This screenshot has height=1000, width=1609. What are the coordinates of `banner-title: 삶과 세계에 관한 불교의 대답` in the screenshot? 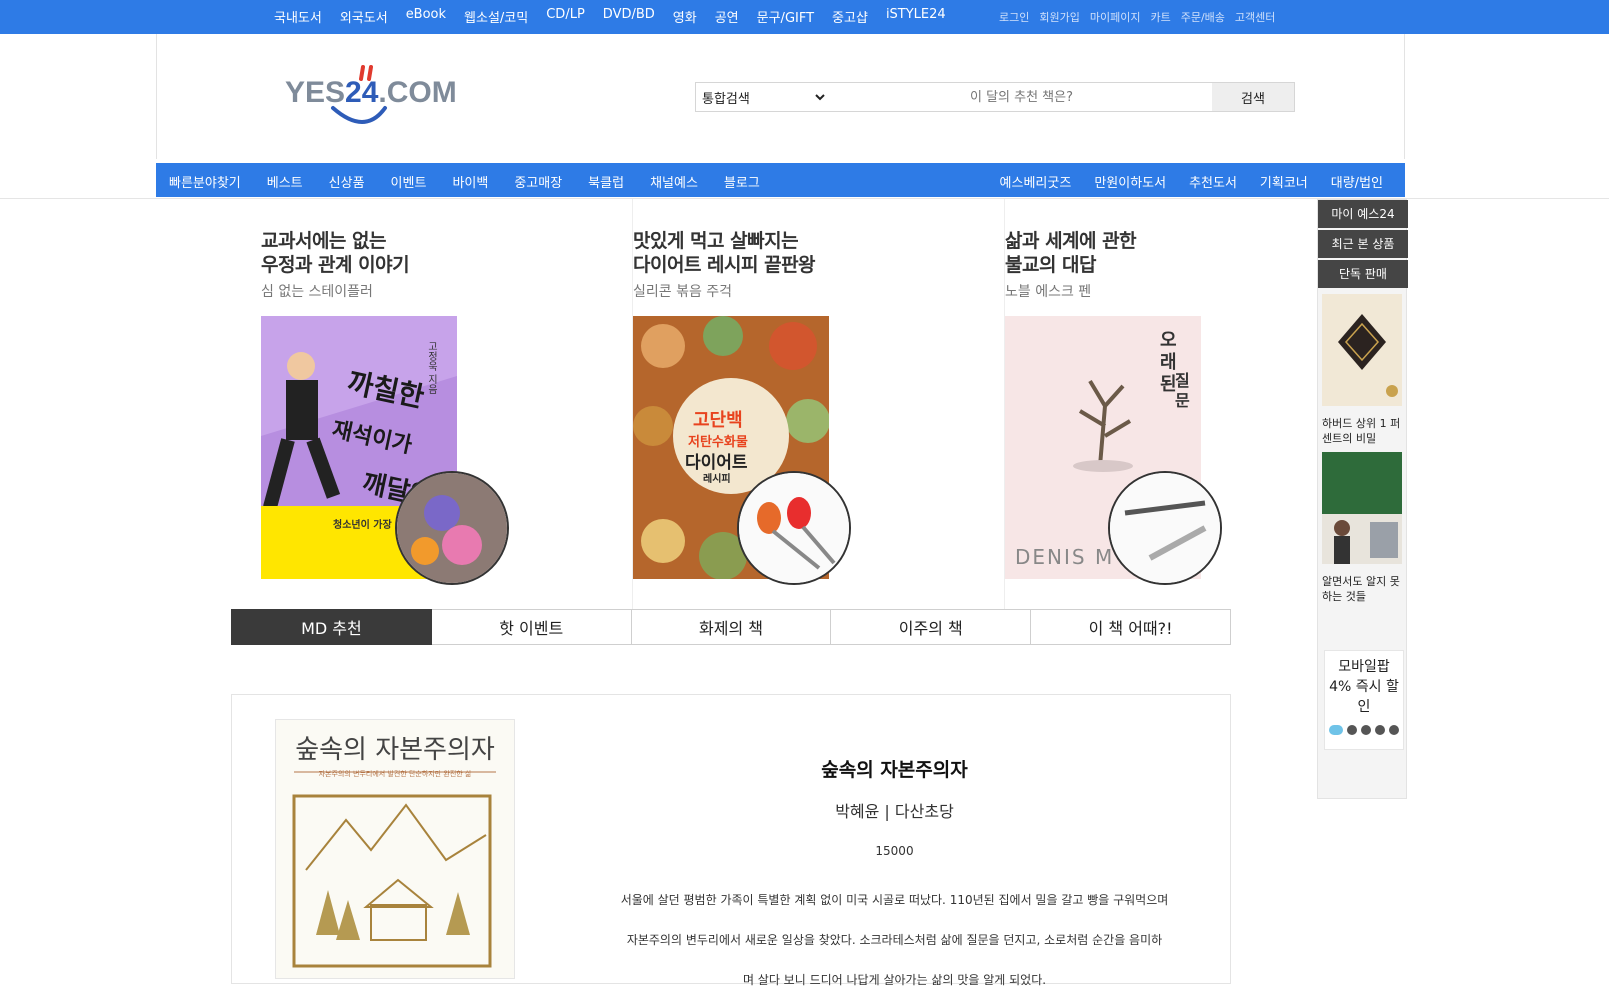 It's located at (1071, 253).